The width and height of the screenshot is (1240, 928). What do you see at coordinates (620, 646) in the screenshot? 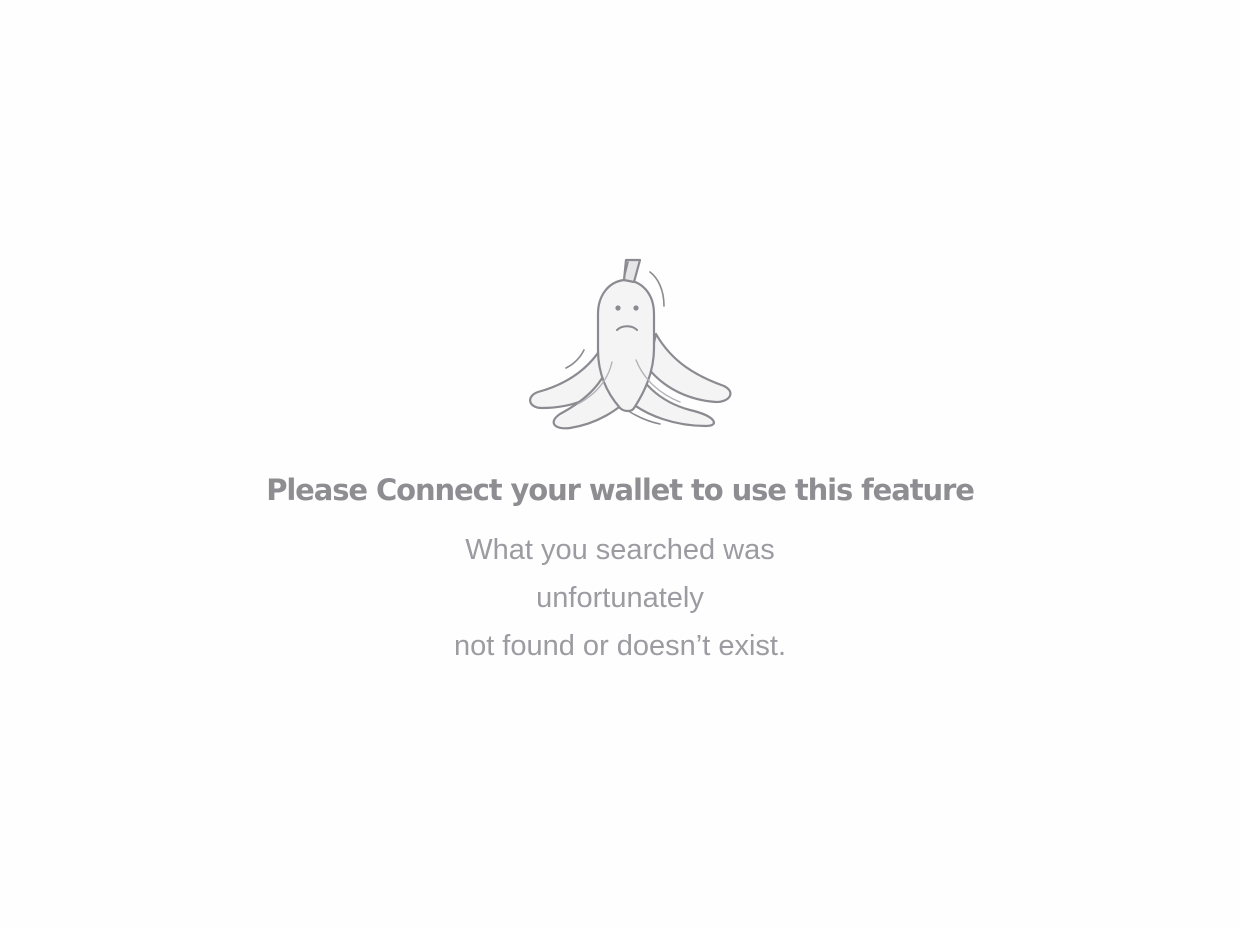
I see `message-line: not found or doesn’t exist.` at bounding box center [620, 646].